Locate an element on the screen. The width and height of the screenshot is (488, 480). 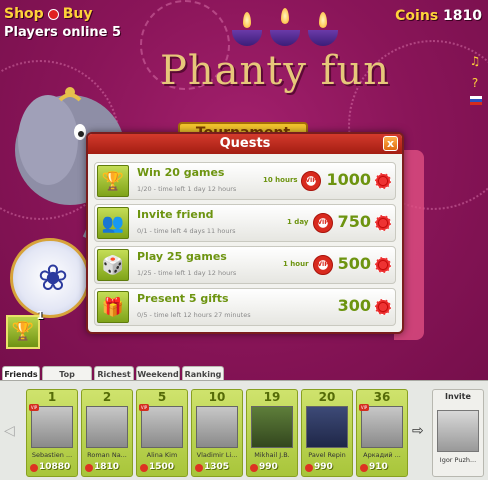
trophy-badge: 1 🏆 is located at coordinates (25, 329).